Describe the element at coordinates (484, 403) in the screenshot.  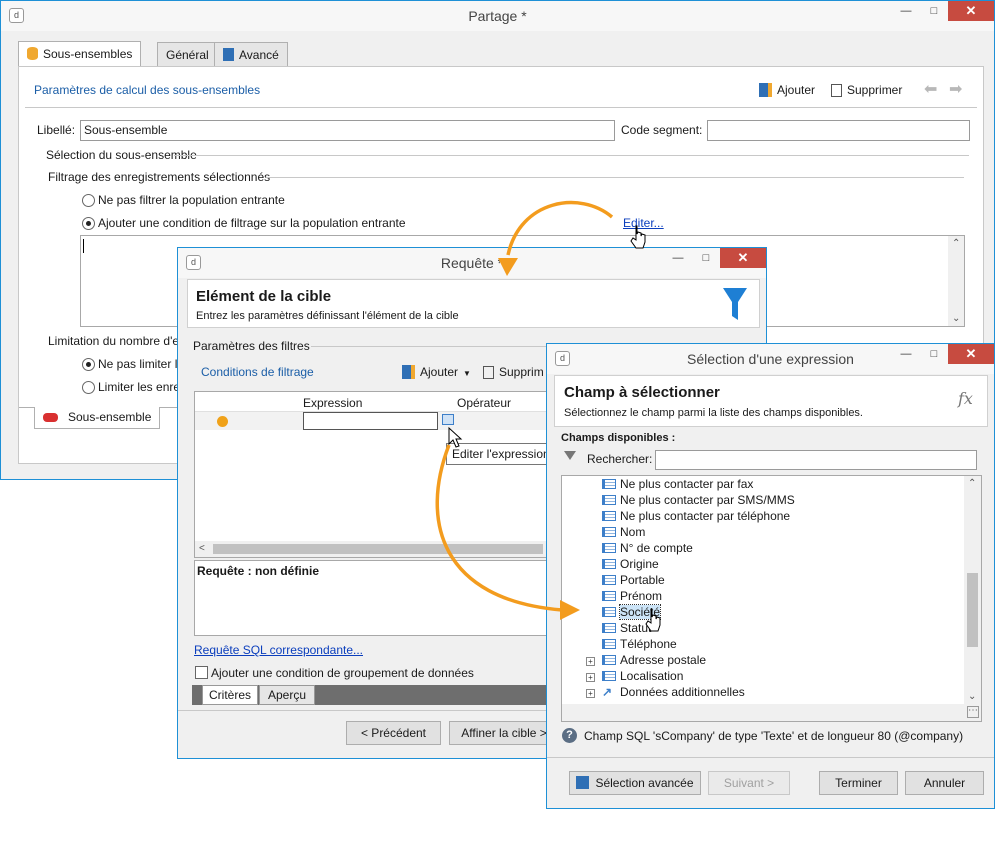
I see `col-operator: Opérateur` at that location.